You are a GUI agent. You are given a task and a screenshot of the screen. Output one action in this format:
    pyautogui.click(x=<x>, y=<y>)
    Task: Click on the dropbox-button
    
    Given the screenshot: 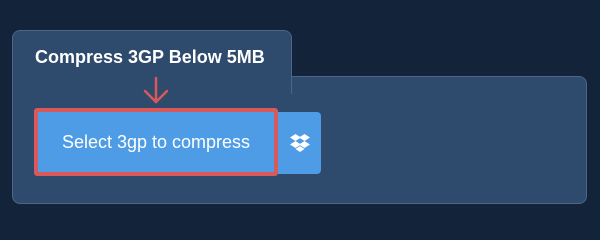 What is the action you would take?
    pyautogui.click(x=299, y=143)
    